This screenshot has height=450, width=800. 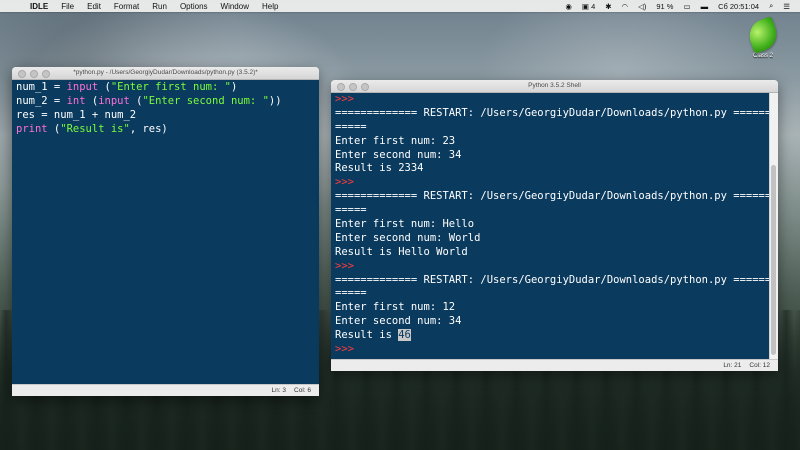 I want to click on code-text: res = num_1 + num_2, so click(x=76, y=115).